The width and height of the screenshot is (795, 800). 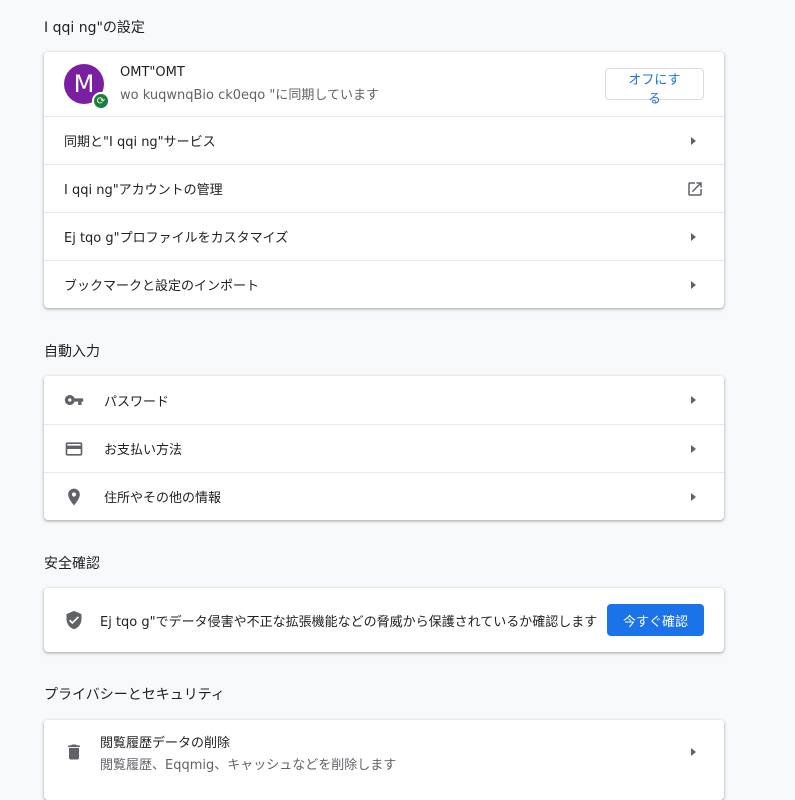 What do you see at coordinates (384, 752) in the screenshot?
I see `row-clear-browsing-data: 閲覧履歴データの削除 閲覧履歴、Eqqmig、キャッシュなどを削除します` at bounding box center [384, 752].